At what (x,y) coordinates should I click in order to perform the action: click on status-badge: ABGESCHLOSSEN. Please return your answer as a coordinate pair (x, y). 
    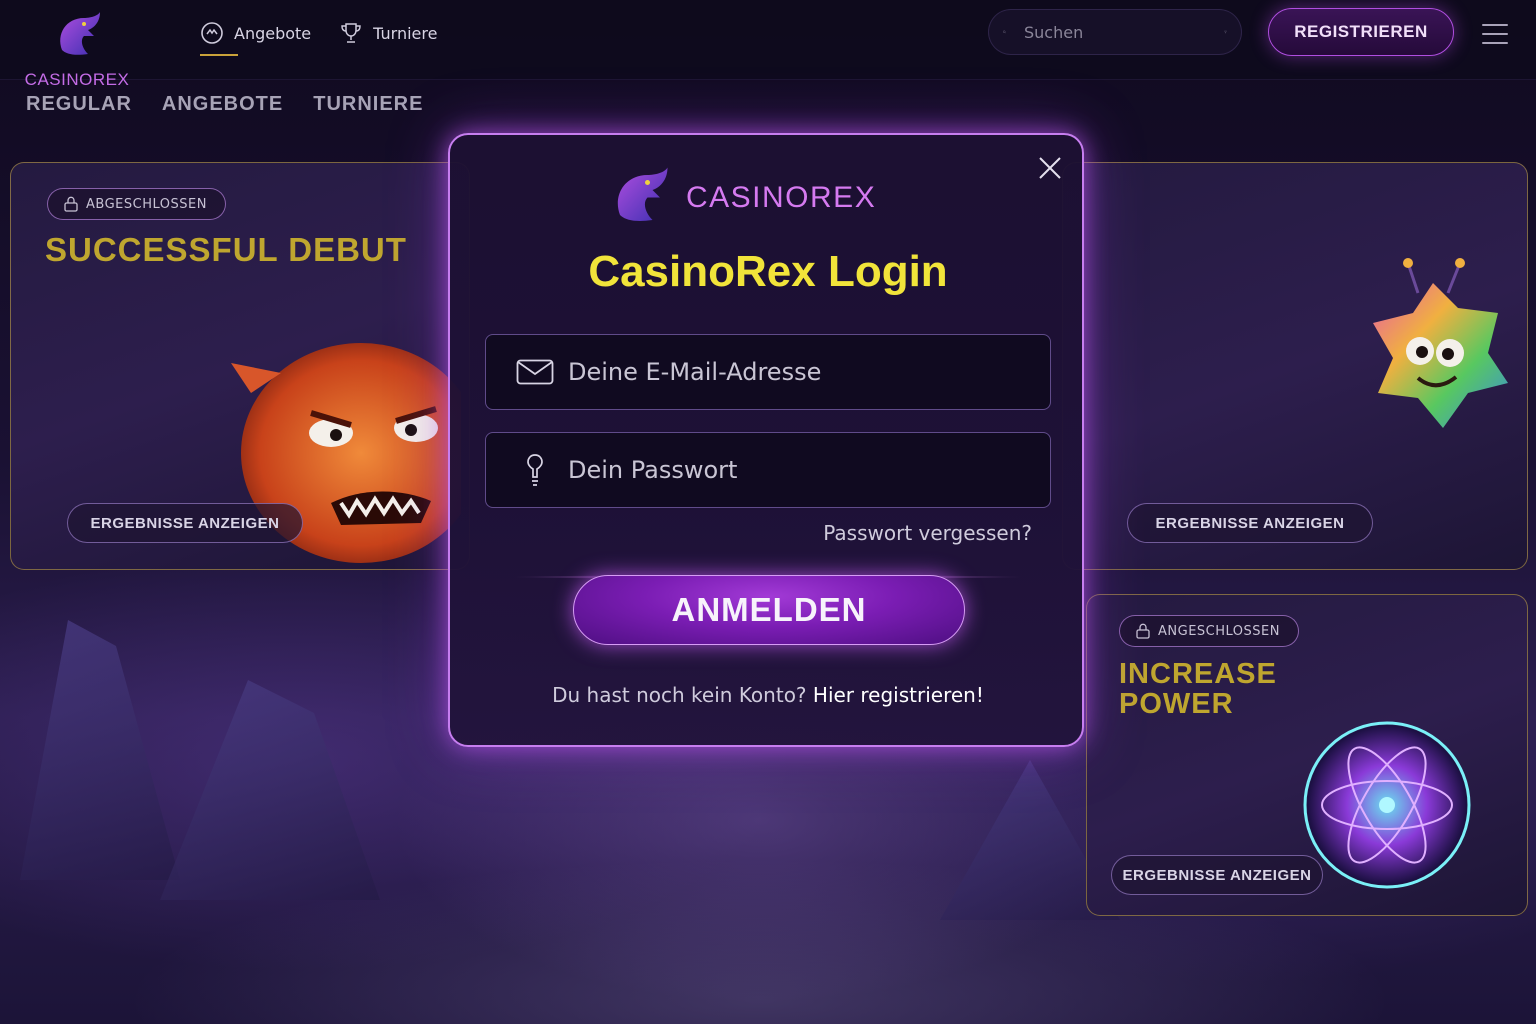
    Looking at the image, I should click on (136, 204).